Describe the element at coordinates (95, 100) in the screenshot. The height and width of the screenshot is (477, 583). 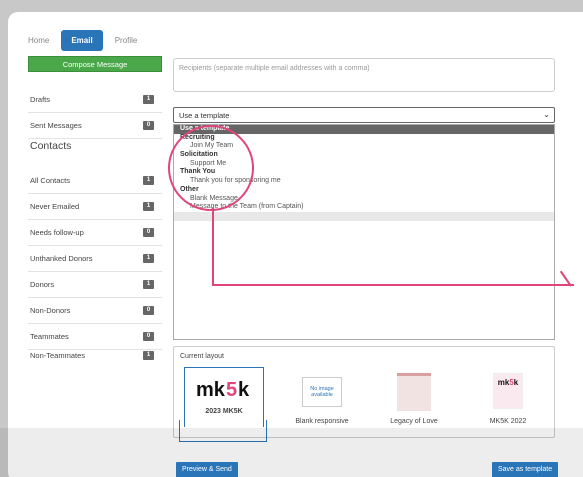
I see `sidebar-item-drafts: Drafts 1` at that location.